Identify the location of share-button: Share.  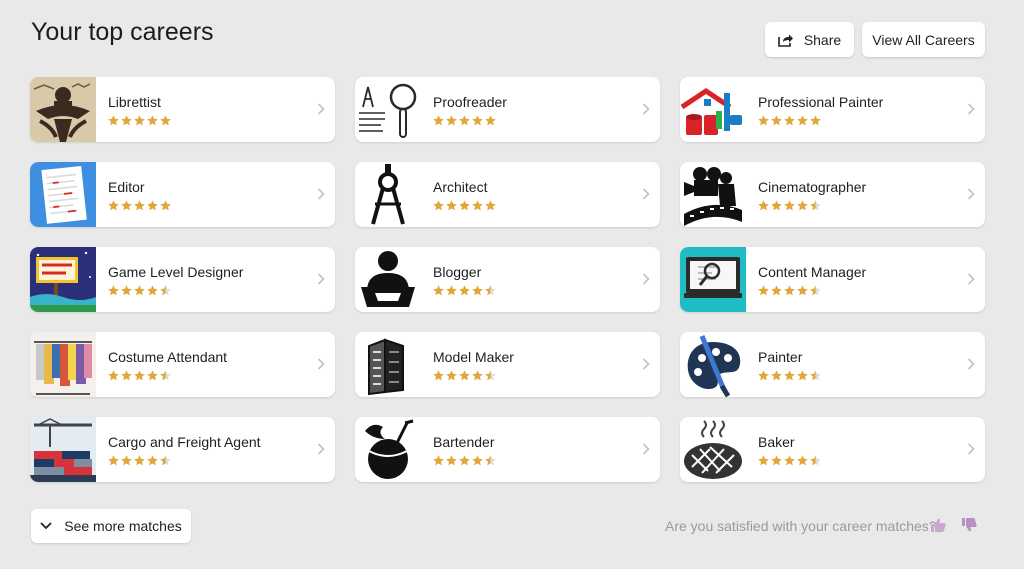
(809, 39).